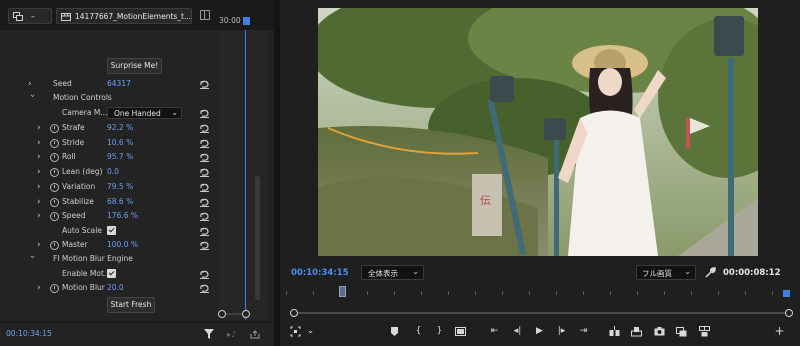 The height and width of the screenshot is (346, 800). Describe the element at coordinates (234, 314) in the screenshot. I see `timeline-zoom-scroller` at that location.